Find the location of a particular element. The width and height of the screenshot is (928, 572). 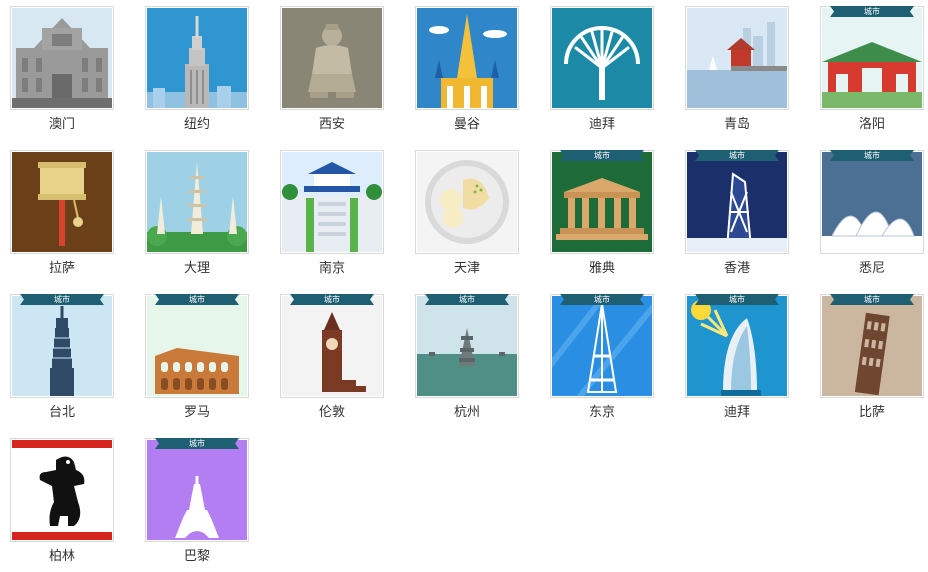

city-label: 伦敦 is located at coordinates (331, 412).